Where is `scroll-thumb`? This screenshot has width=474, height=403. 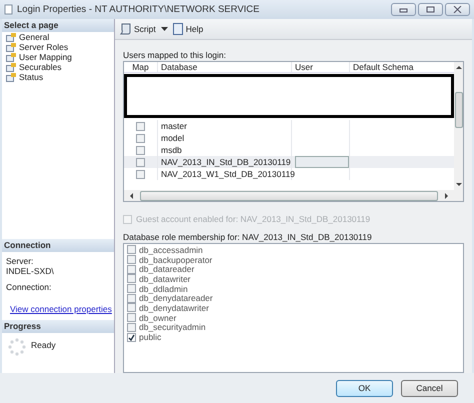 scroll-thumb is located at coordinates (458, 110).